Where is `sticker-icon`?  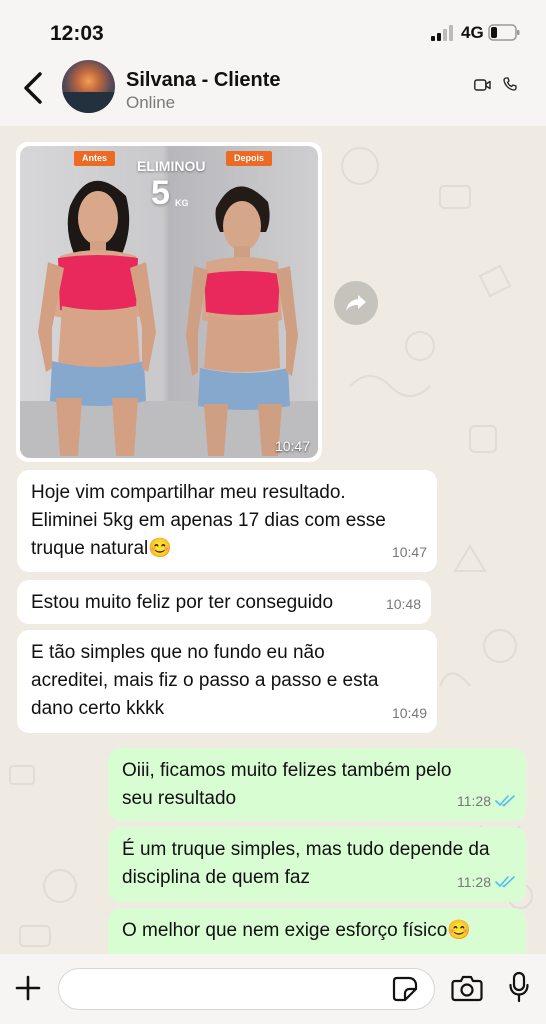
sticker-icon is located at coordinates (405, 989).